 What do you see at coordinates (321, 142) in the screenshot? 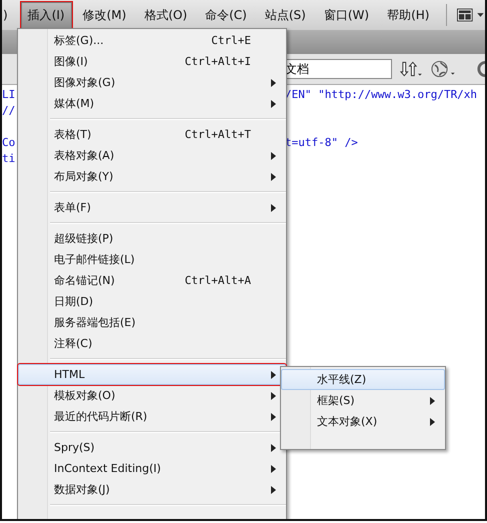
I see `code-text: t=utf-8" />` at bounding box center [321, 142].